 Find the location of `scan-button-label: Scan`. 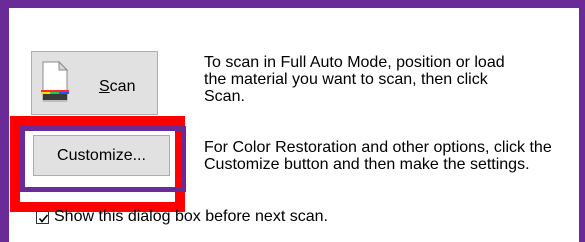

scan-button-label: Scan is located at coordinates (117, 87).